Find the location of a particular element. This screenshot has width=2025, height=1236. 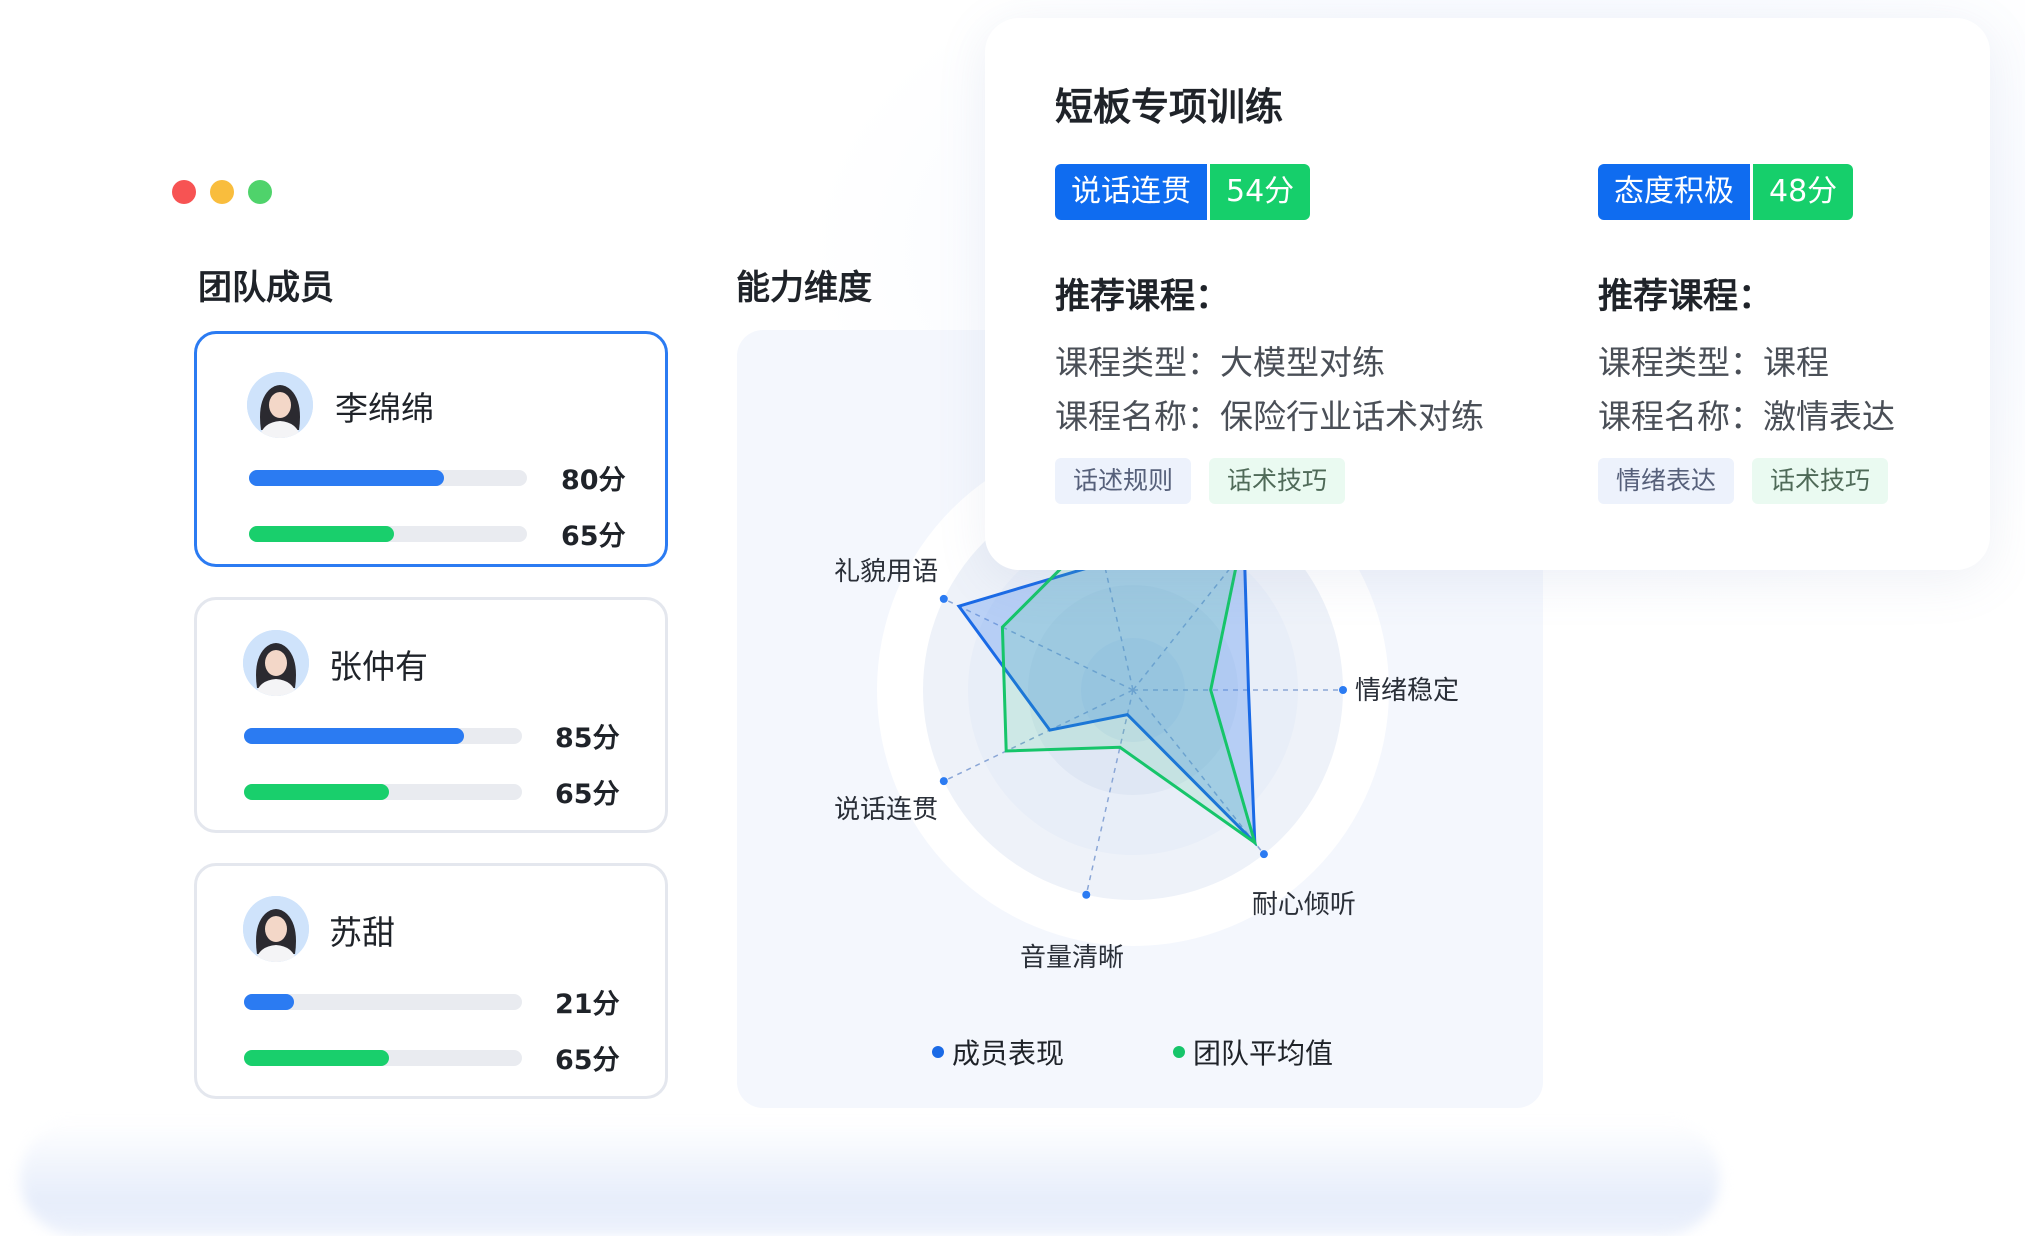

legend-member: 成员表现 is located at coordinates (998, 1052).